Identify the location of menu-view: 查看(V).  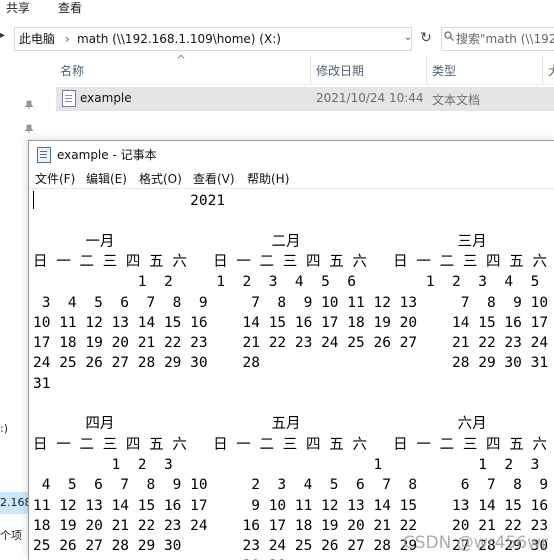
(214, 178).